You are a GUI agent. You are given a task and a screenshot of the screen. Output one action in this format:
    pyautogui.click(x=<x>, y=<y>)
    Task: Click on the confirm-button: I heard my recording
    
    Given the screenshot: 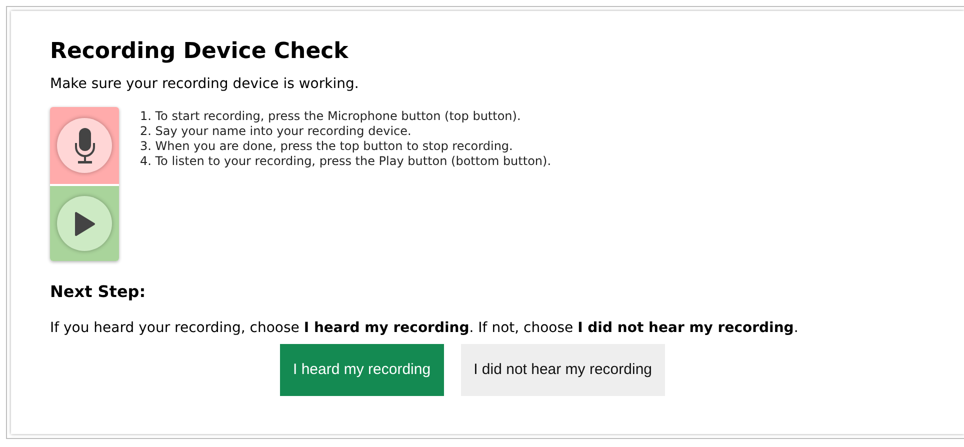 What is the action you would take?
    pyautogui.click(x=362, y=370)
    